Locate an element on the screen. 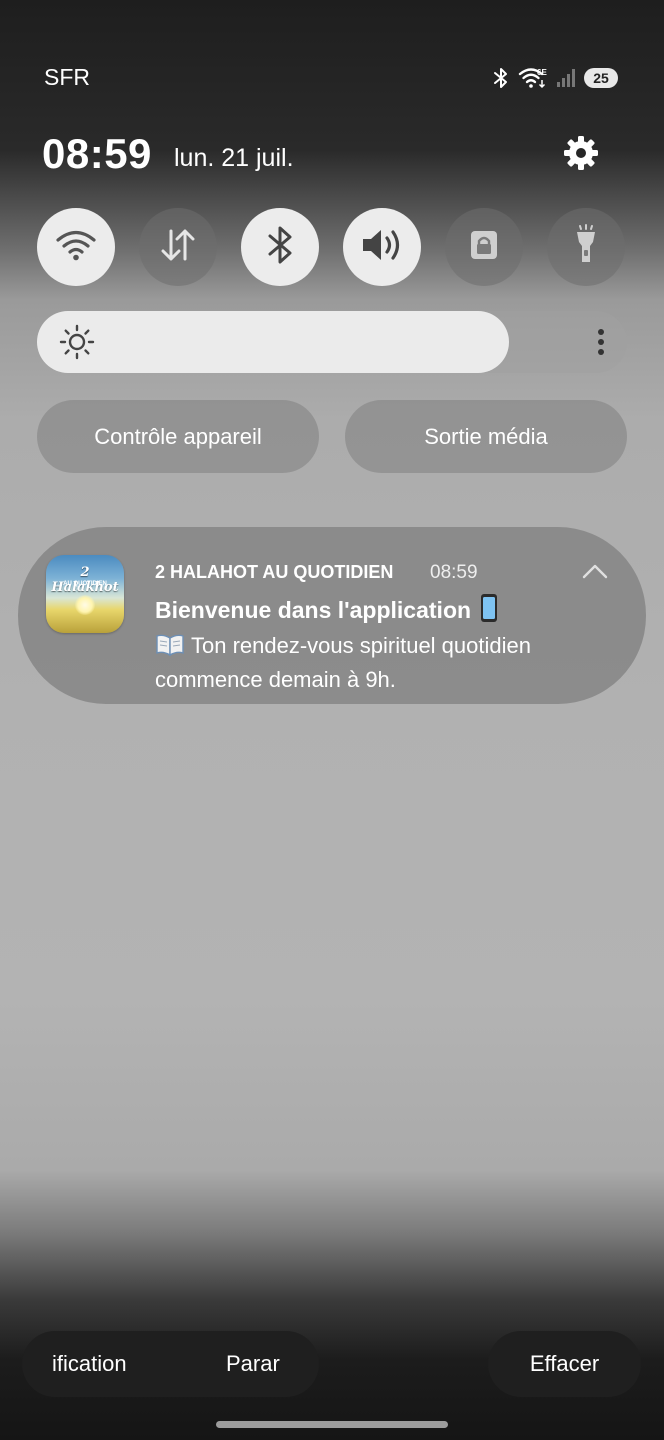  svg-text: 6E is located at coordinates (542, 72).